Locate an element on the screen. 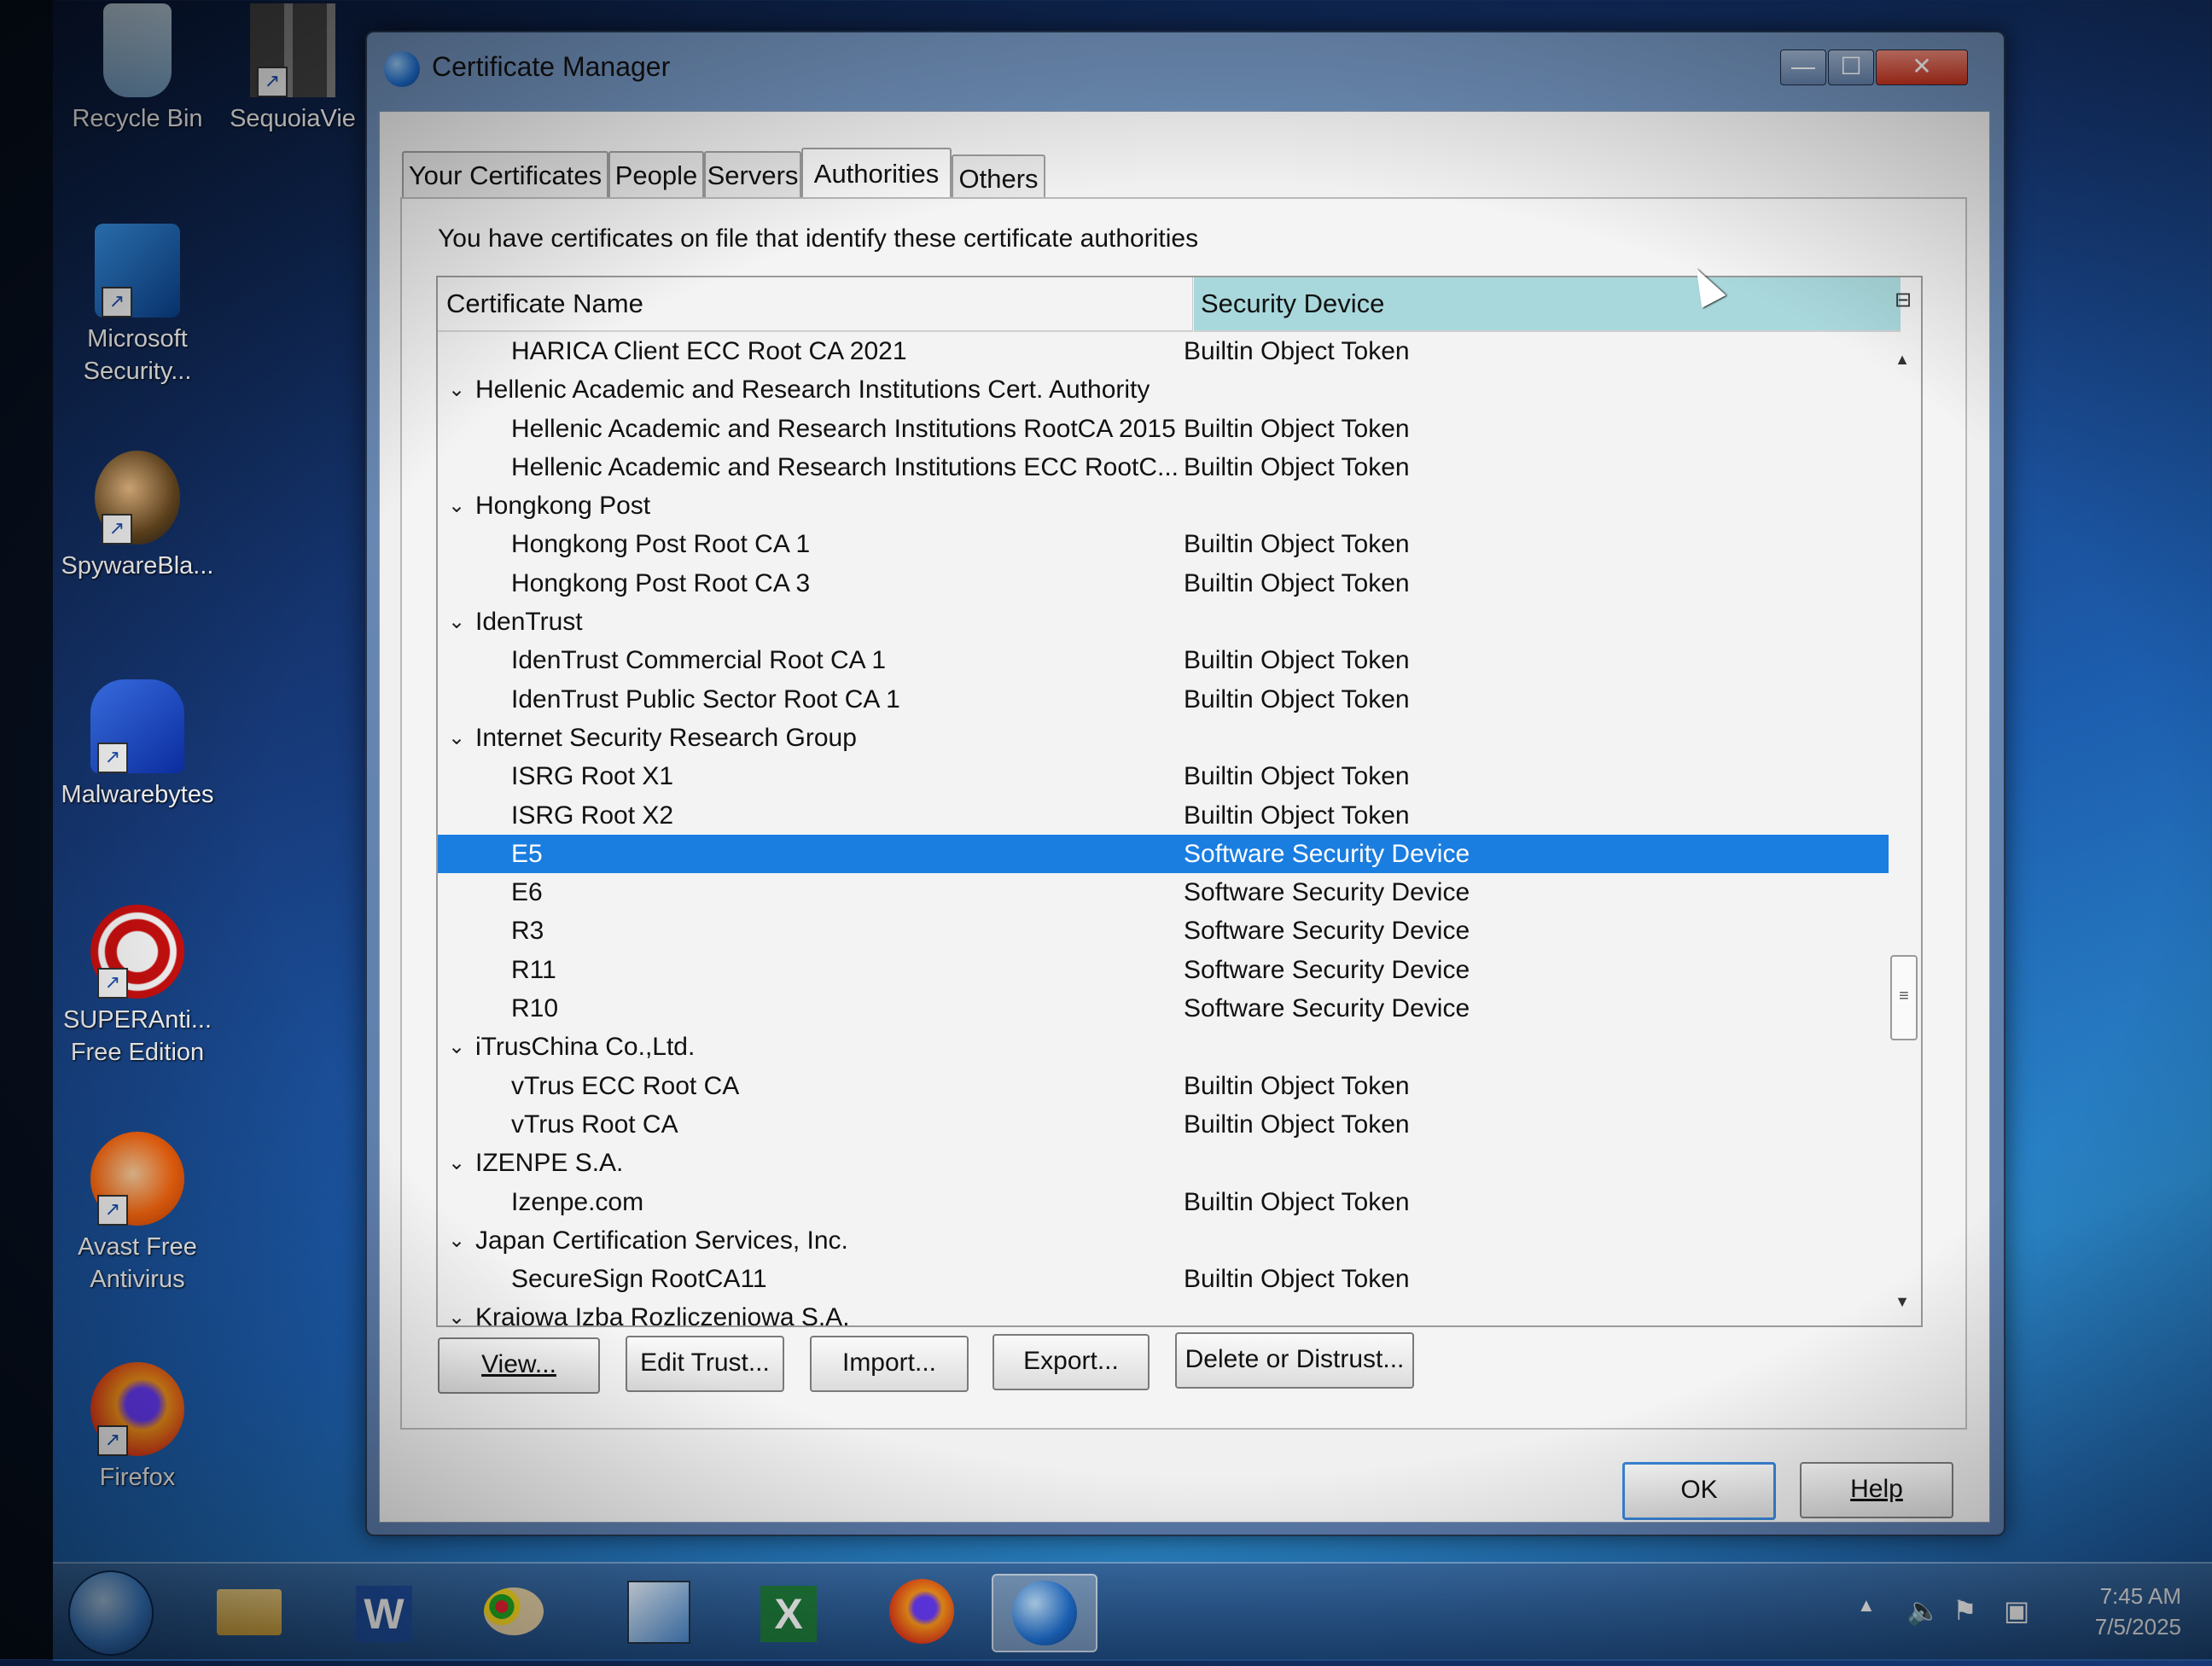 The width and height of the screenshot is (2212, 1666). tree-group-row: ⌄ IZENPE S.A. is located at coordinates (1163, 1163).